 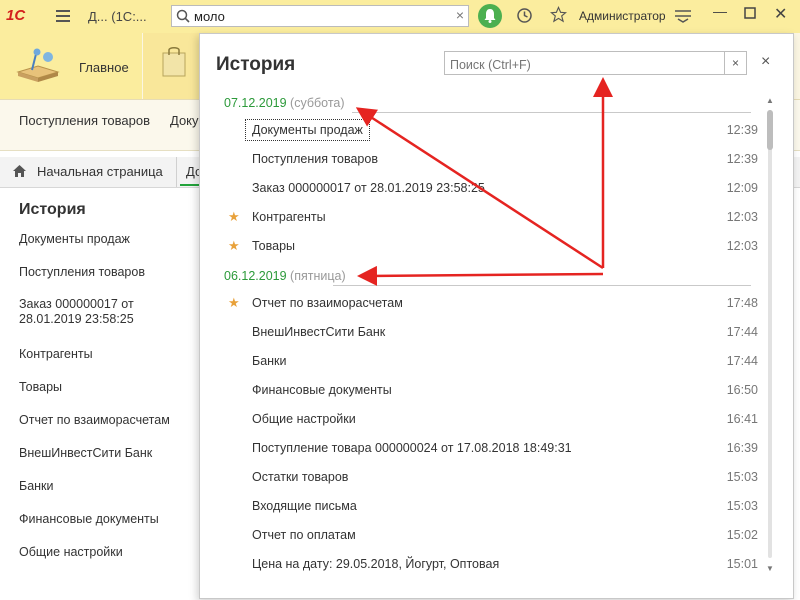 I want to click on history-row-time: 16:41, so click(x=742, y=419).